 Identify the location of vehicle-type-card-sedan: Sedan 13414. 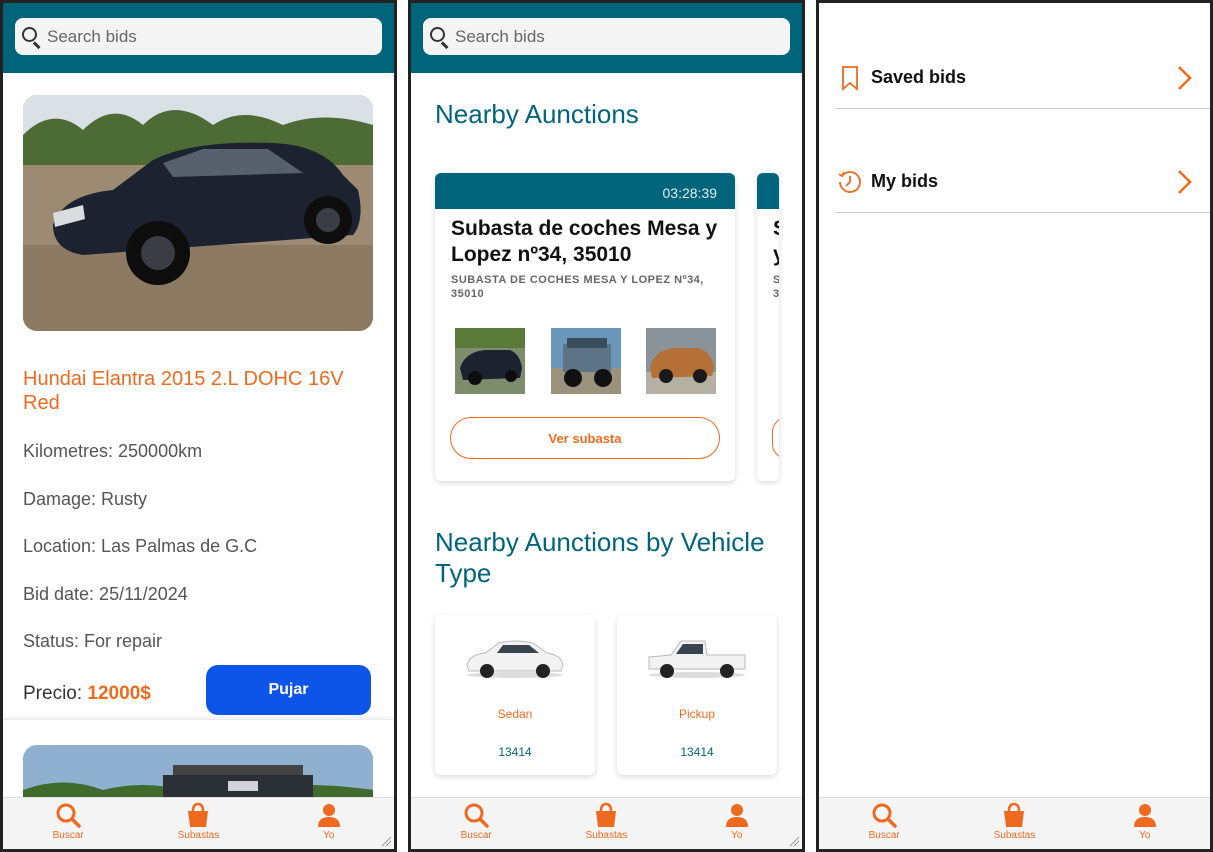
(515, 695).